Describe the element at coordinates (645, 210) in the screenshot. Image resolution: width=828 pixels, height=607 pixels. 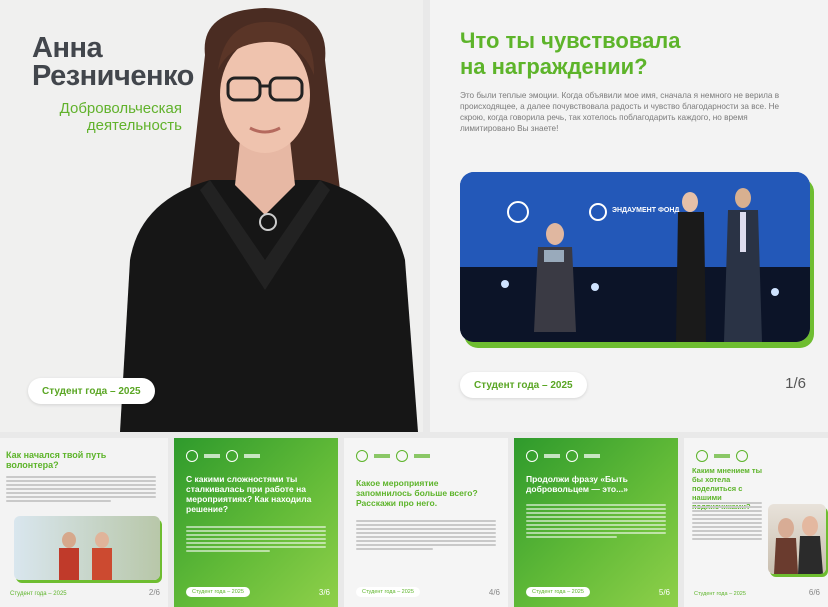
I see `stage-sign-text: ЭНДАУМЕНТ ФОНД` at that location.